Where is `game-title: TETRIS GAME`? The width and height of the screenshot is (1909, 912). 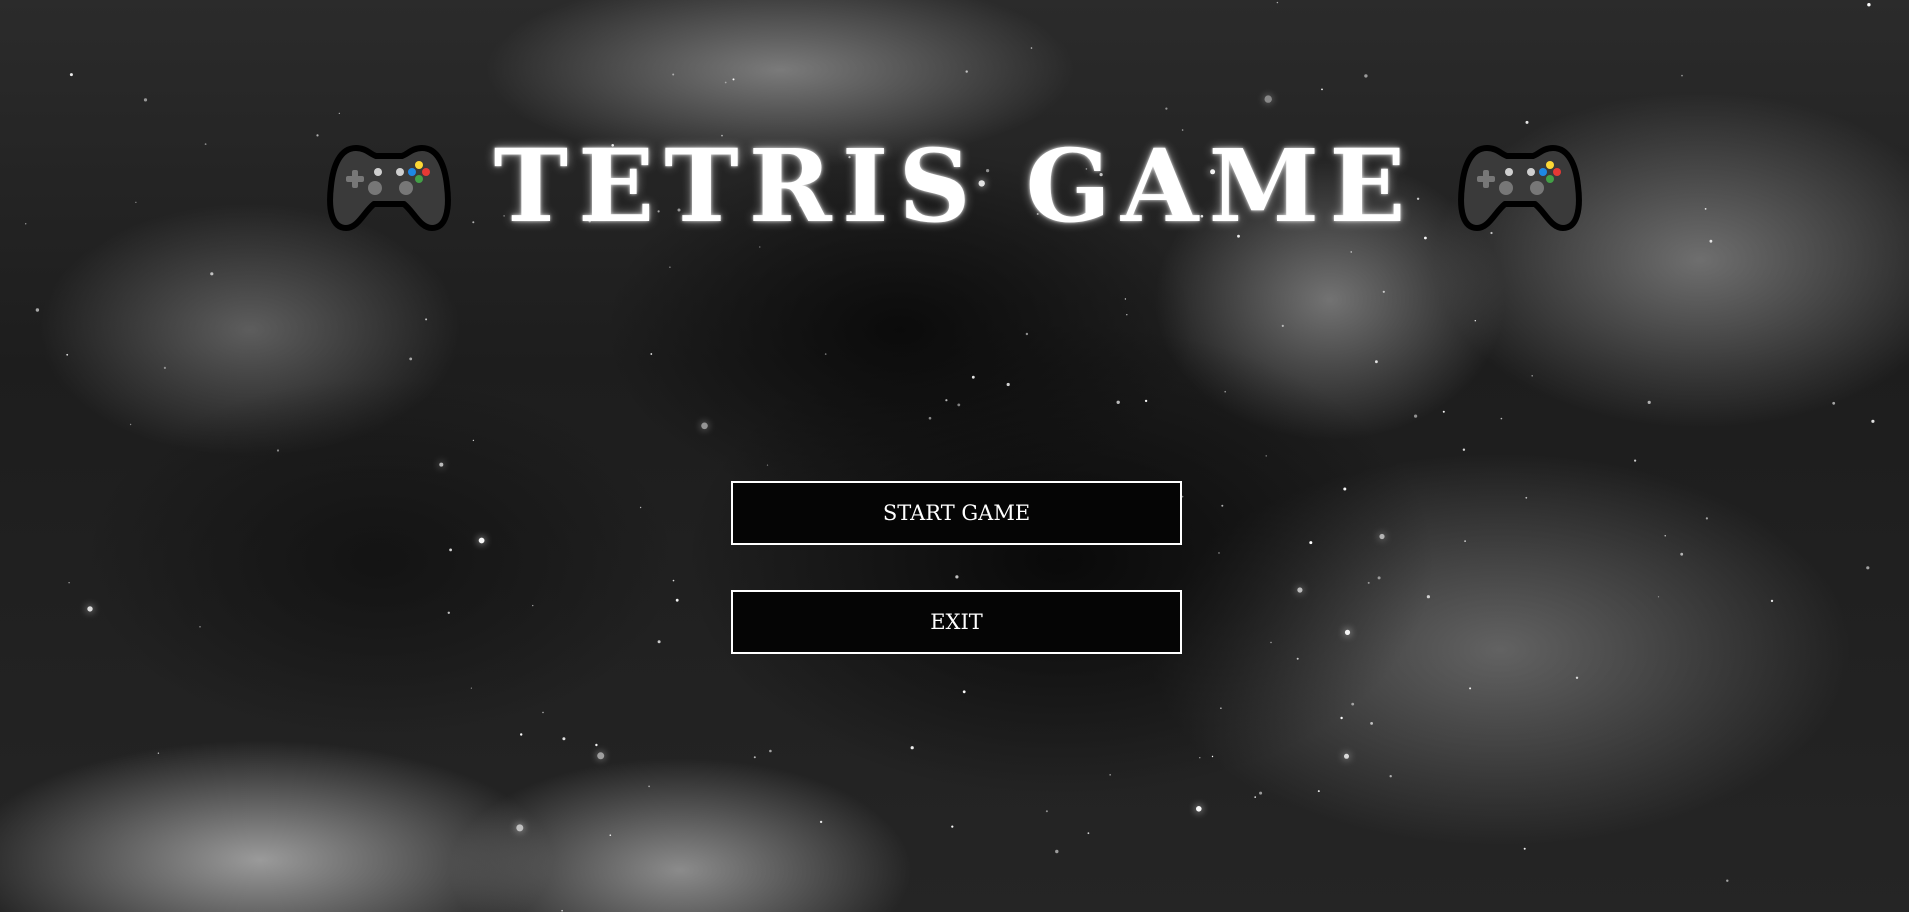 game-title: TETRIS GAME is located at coordinates (954, 186).